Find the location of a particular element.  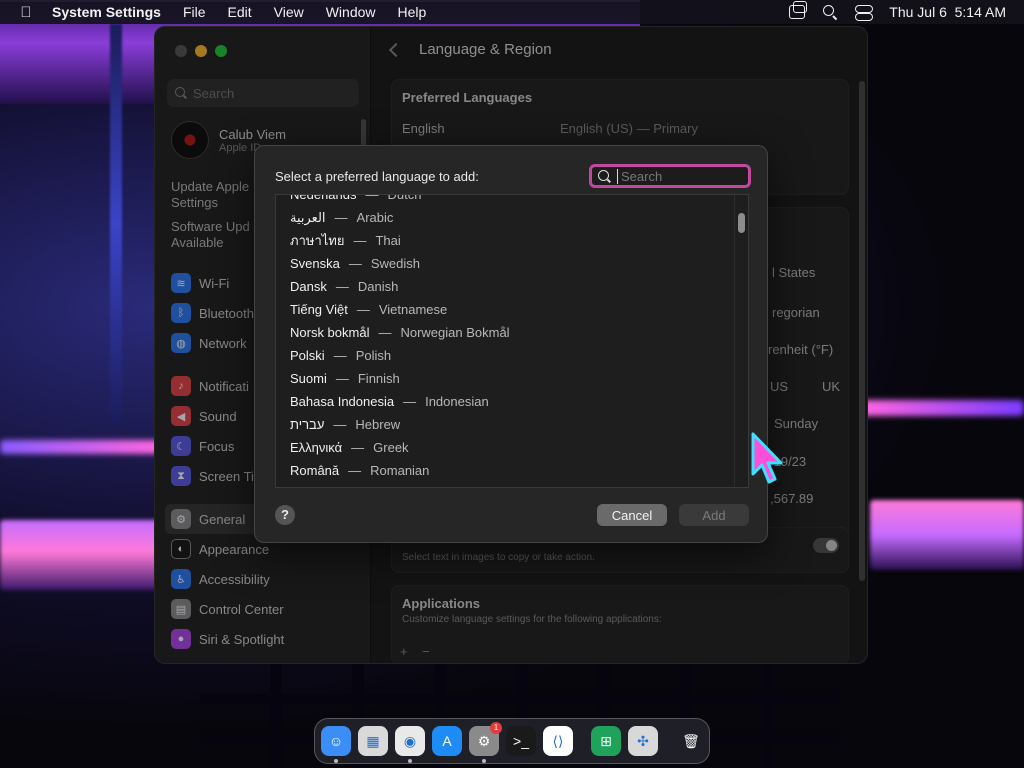

language-row: Dansk — Danish is located at coordinates (512, 286).